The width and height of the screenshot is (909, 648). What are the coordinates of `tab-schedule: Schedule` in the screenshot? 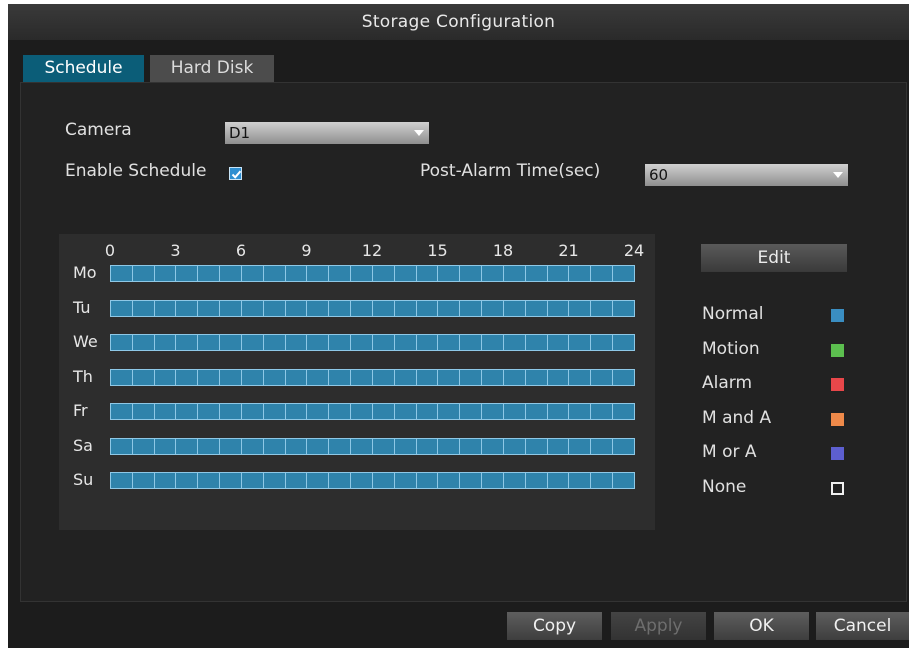 It's located at (83, 68).